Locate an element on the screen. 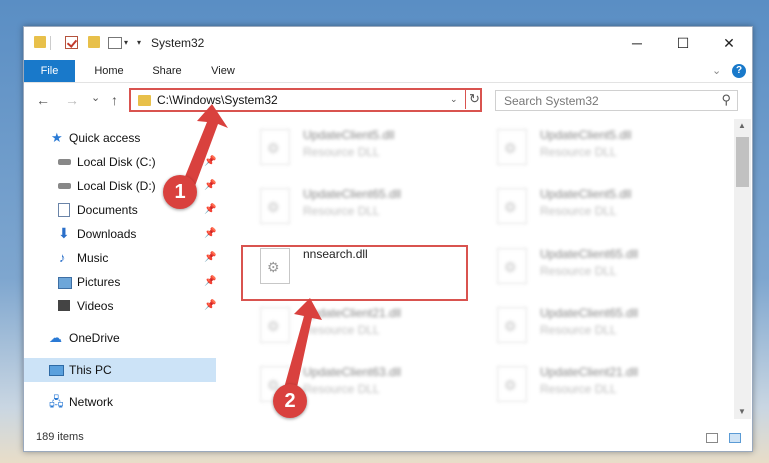 This screenshot has width=769, height=463. tab-view: View is located at coordinates (223, 71).